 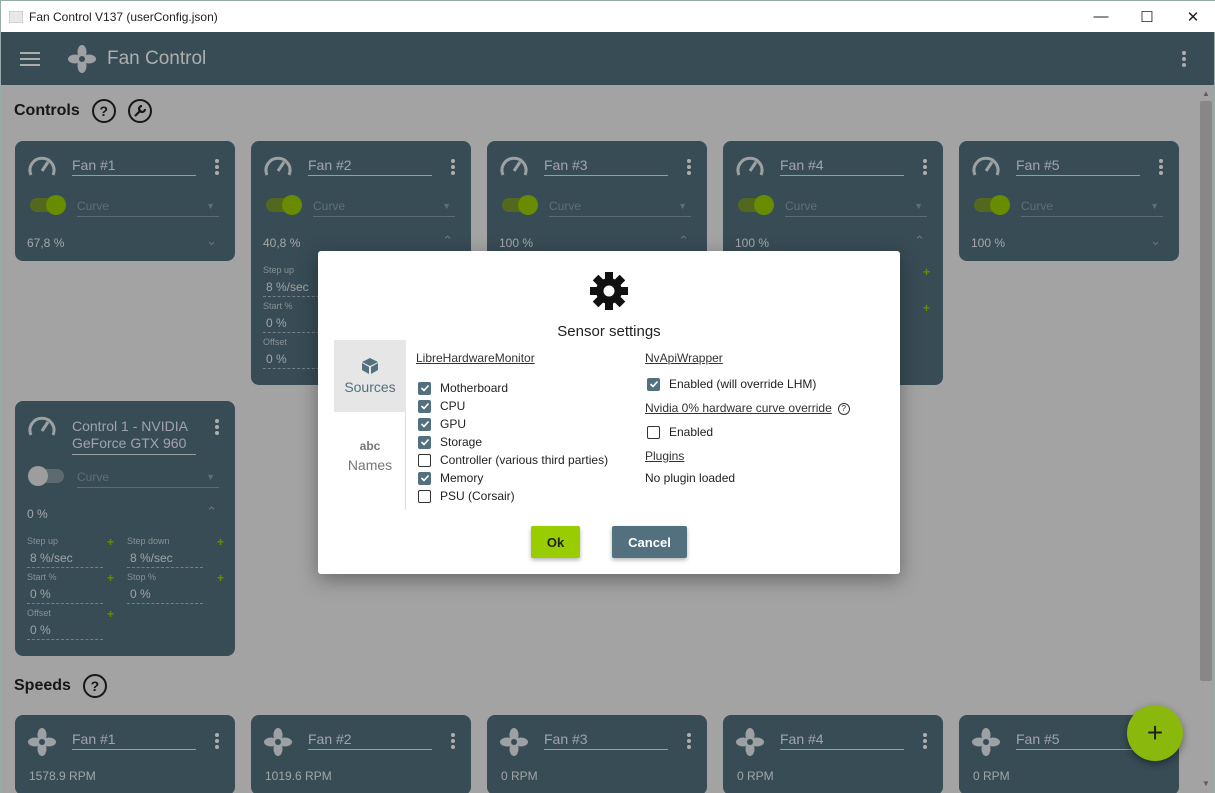 What do you see at coordinates (123, 16) in the screenshot?
I see `window-title: Fan Control V137 (userConfig.json)` at bounding box center [123, 16].